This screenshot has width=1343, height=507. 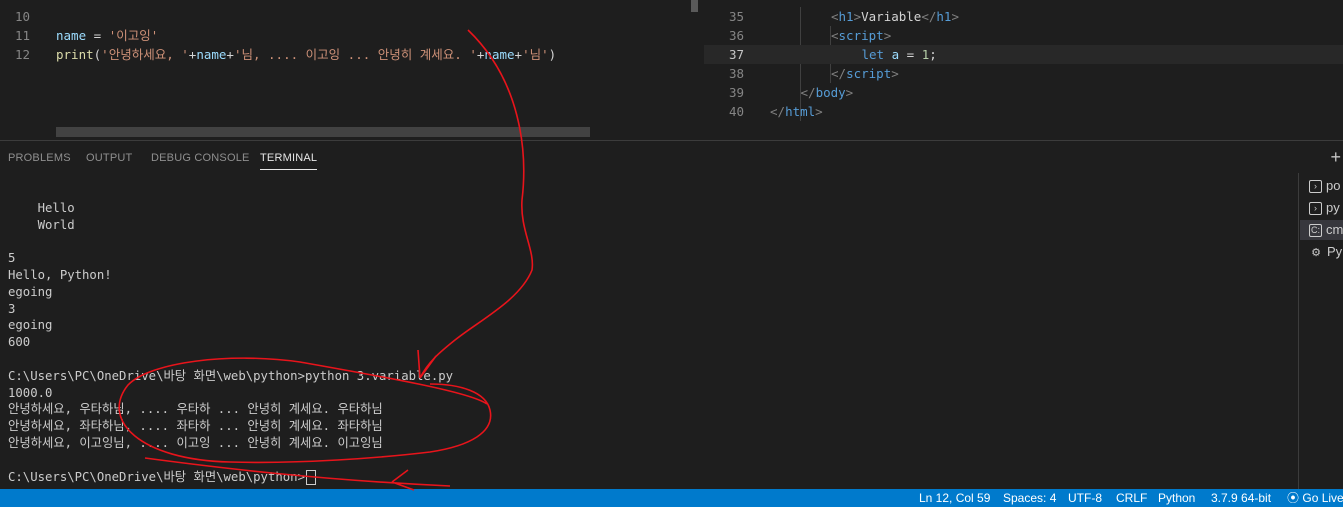 What do you see at coordinates (1324, 186) in the screenshot?
I see `terminal-list-item: › po` at bounding box center [1324, 186].